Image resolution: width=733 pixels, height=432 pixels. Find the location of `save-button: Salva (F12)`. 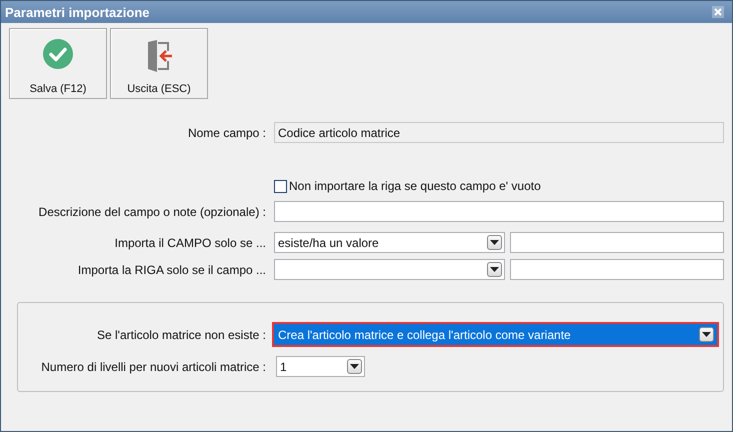

save-button: Salva (F12) is located at coordinates (58, 63).